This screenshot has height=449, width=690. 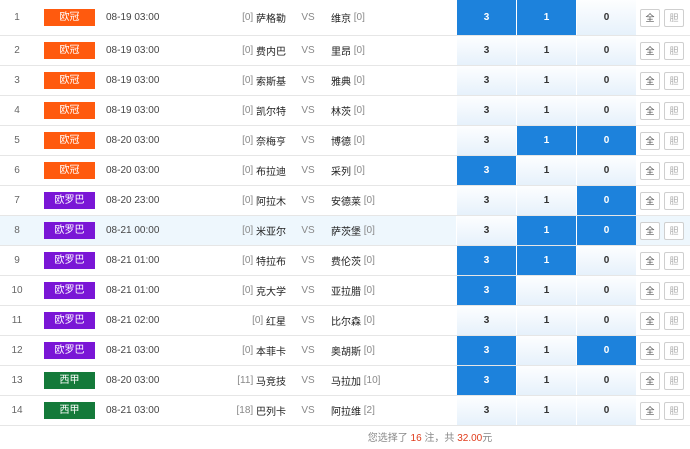 I want to click on match-row: 1 欧冠 08-19 03:00 [0] 萨格勒 VS 维京 [0] 3 1 0 全胆, so click(x=345, y=18).